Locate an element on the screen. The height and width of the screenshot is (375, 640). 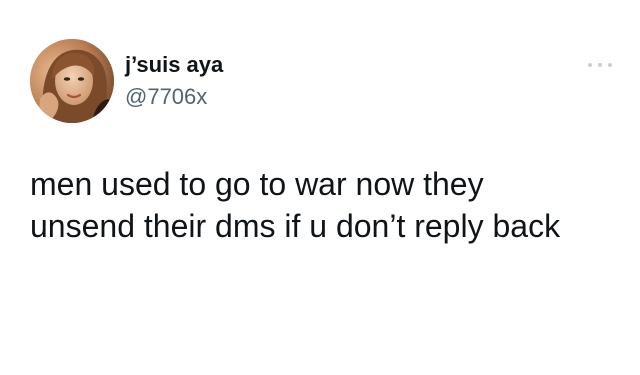
user-handle: @7706x is located at coordinates (166, 97).